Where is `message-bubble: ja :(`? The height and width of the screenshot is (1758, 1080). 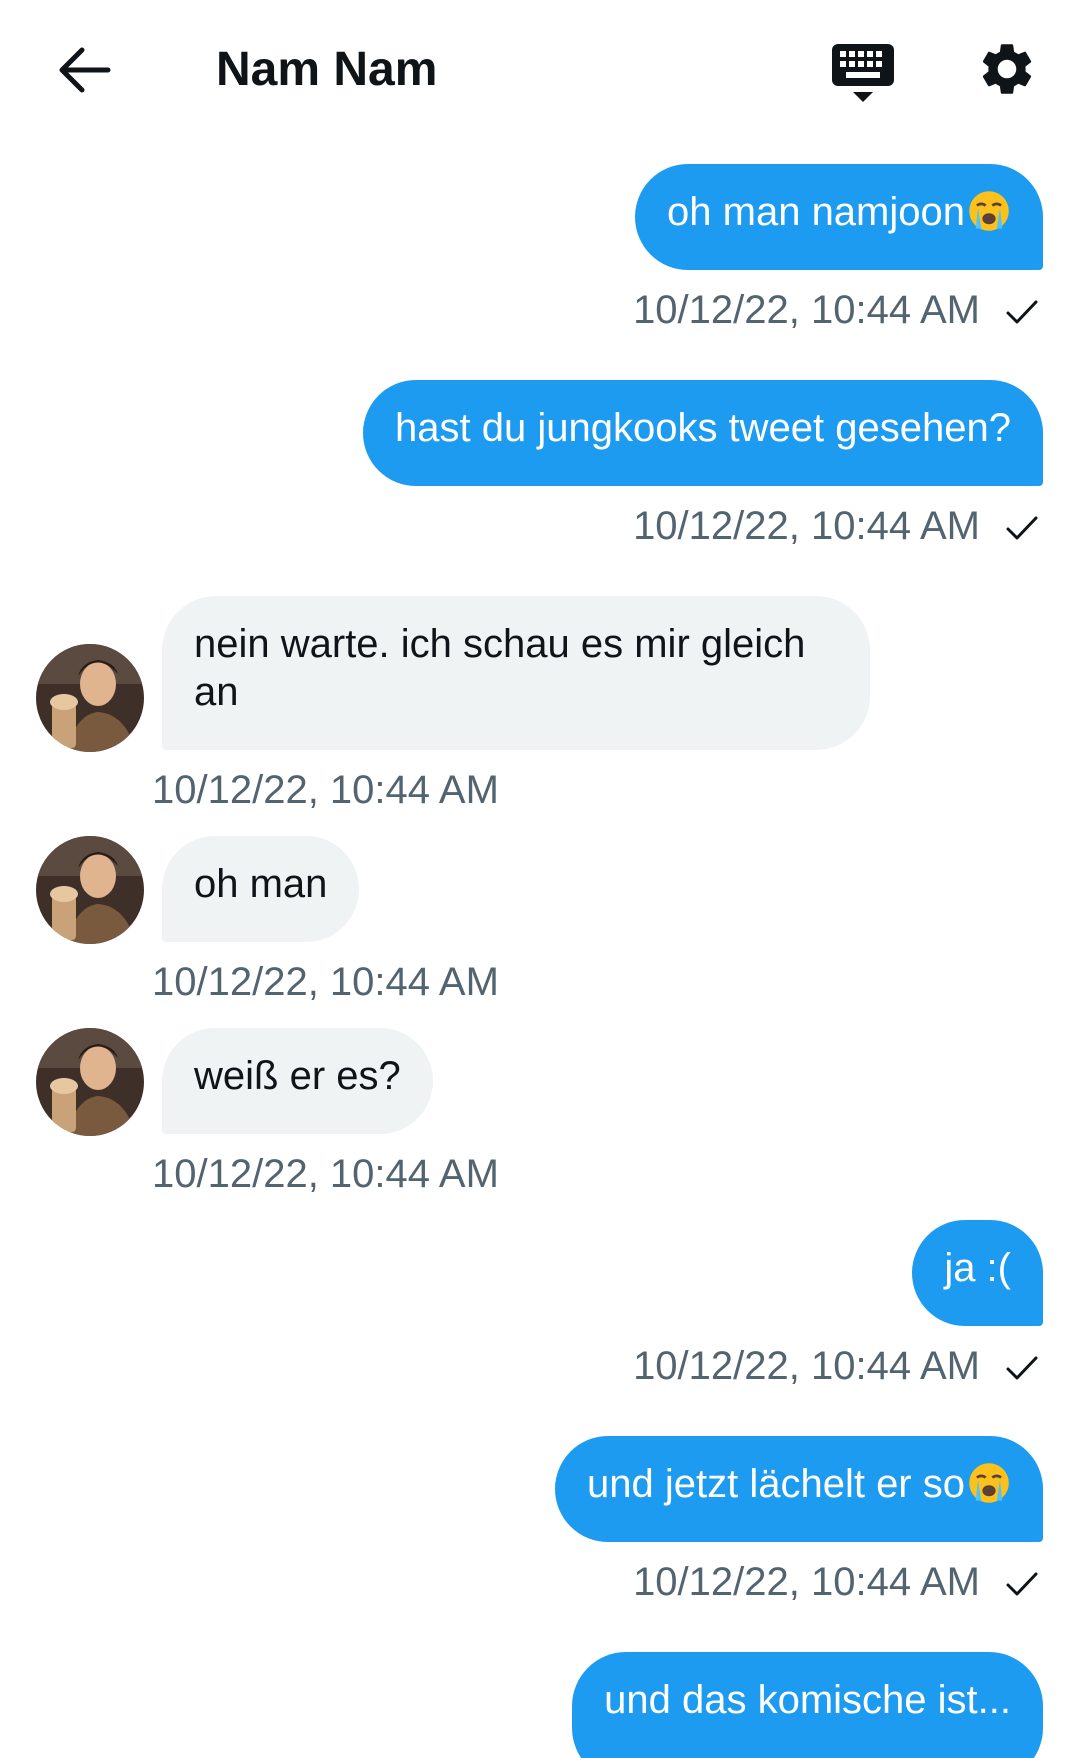
message-bubble: ja :( is located at coordinates (977, 1273).